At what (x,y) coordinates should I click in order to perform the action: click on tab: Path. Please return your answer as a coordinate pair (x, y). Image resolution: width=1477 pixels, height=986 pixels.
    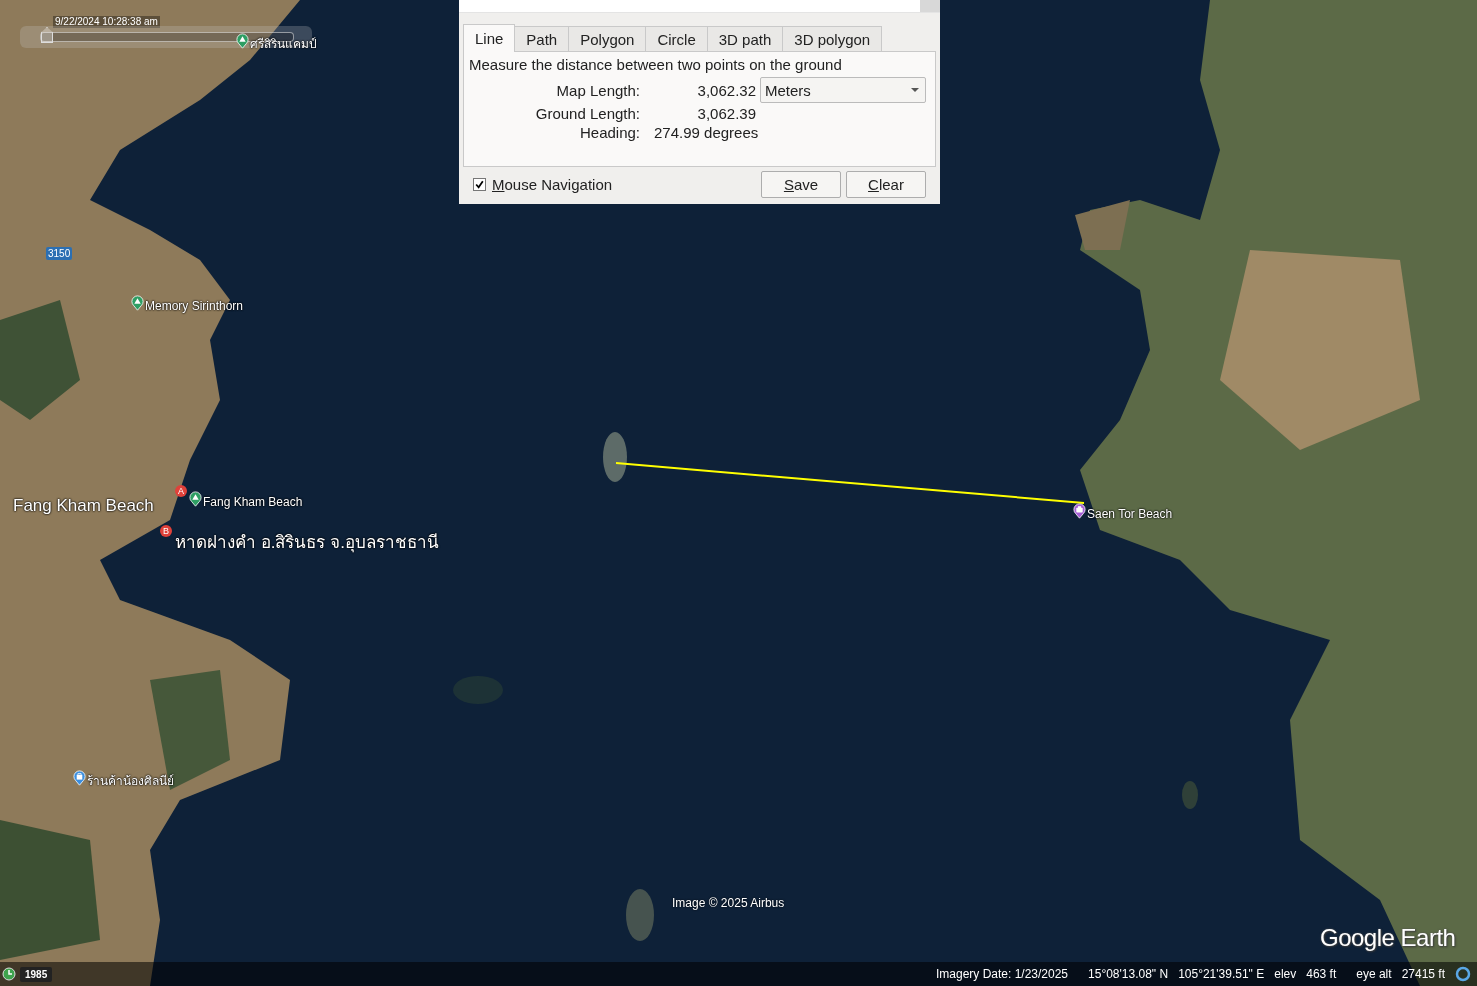
    Looking at the image, I should click on (542, 38).